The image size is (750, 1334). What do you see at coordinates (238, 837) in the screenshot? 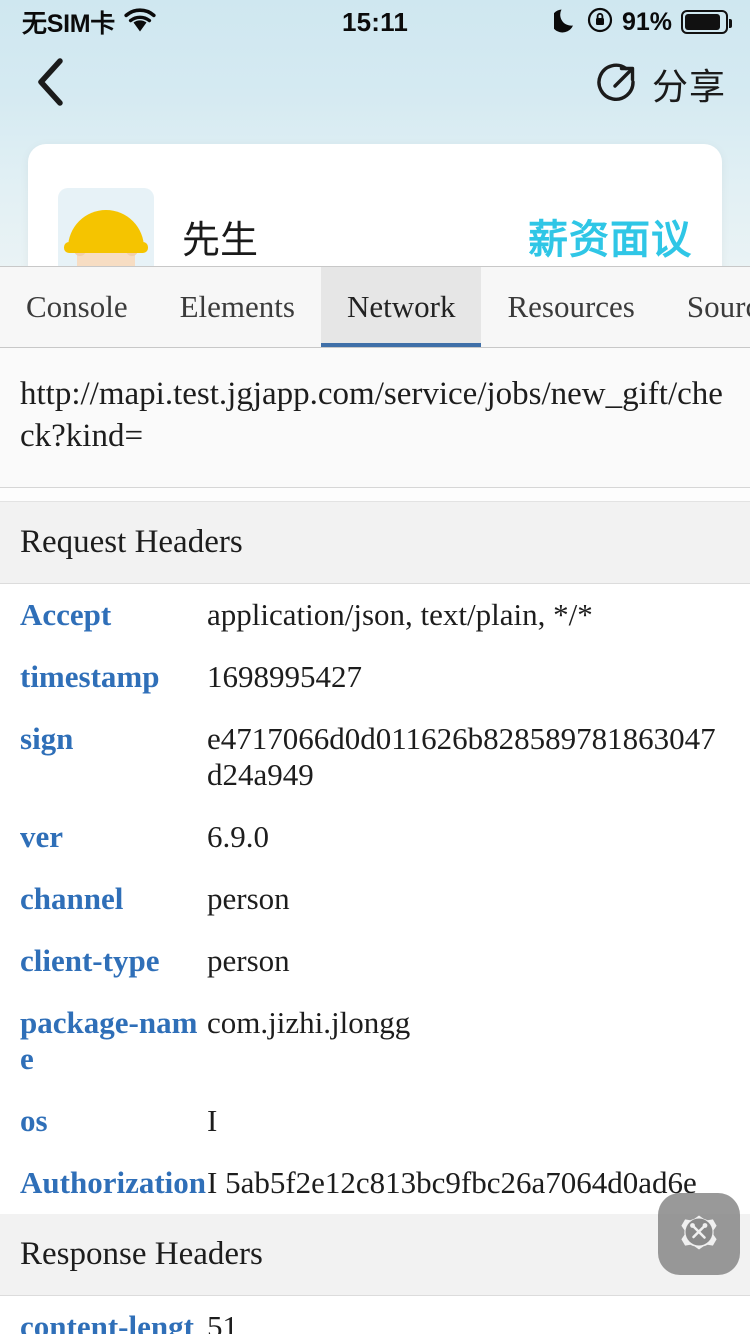
I see `header-value: 6.9.0` at bounding box center [238, 837].